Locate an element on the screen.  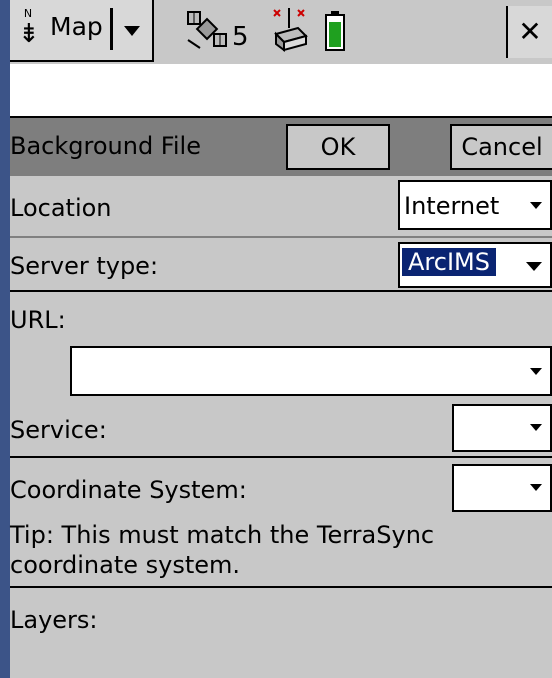
location-row: Location Internet is located at coordinates (281, 206).